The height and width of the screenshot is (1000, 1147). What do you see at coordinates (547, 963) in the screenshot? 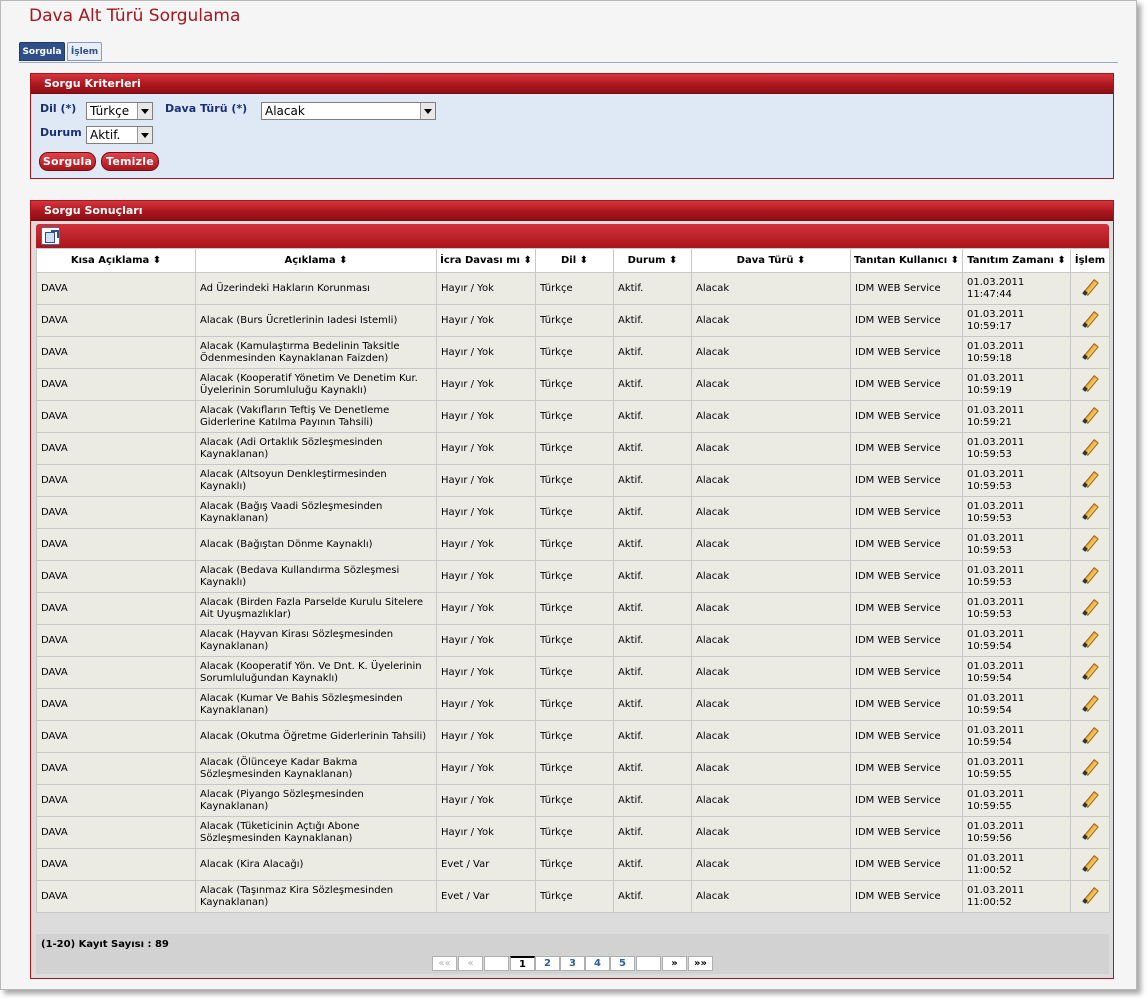
I see `pager-page-2: 2` at bounding box center [547, 963].